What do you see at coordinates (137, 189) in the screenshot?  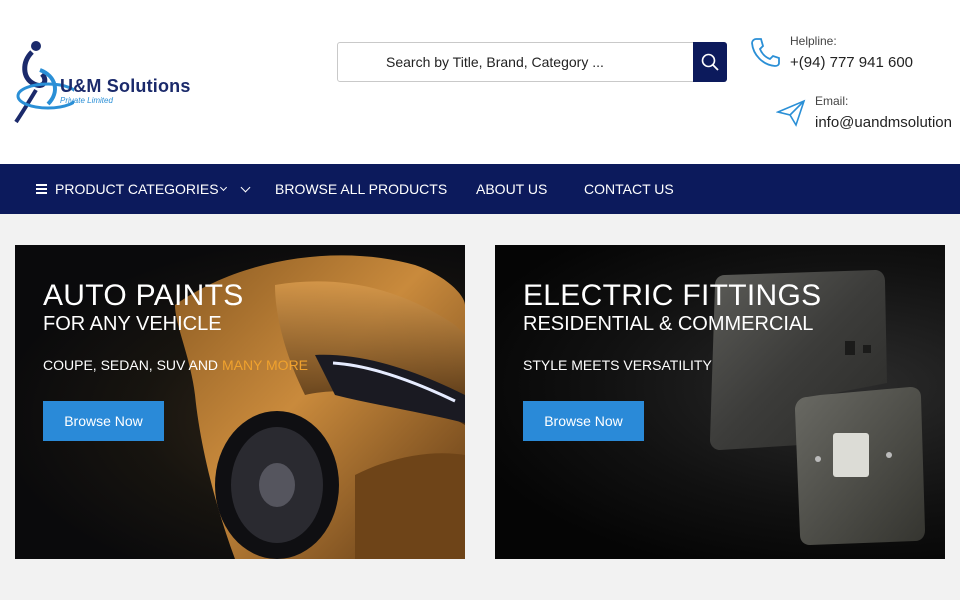 I see `nav-categories-label: PRODUCT CATEGORIES` at bounding box center [137, 189].